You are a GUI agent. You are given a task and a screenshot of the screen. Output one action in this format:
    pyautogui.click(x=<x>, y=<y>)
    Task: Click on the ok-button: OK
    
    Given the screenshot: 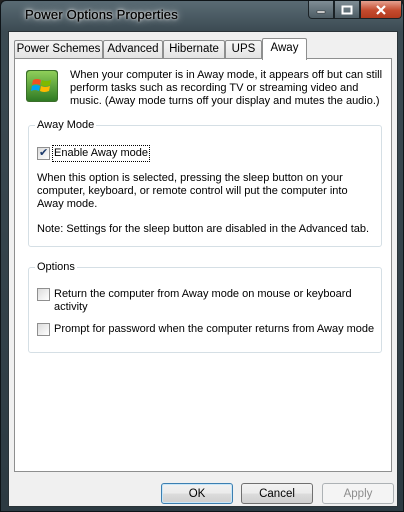 What is the action you would take?
    pyautogui.click(x=197, y=493)
    